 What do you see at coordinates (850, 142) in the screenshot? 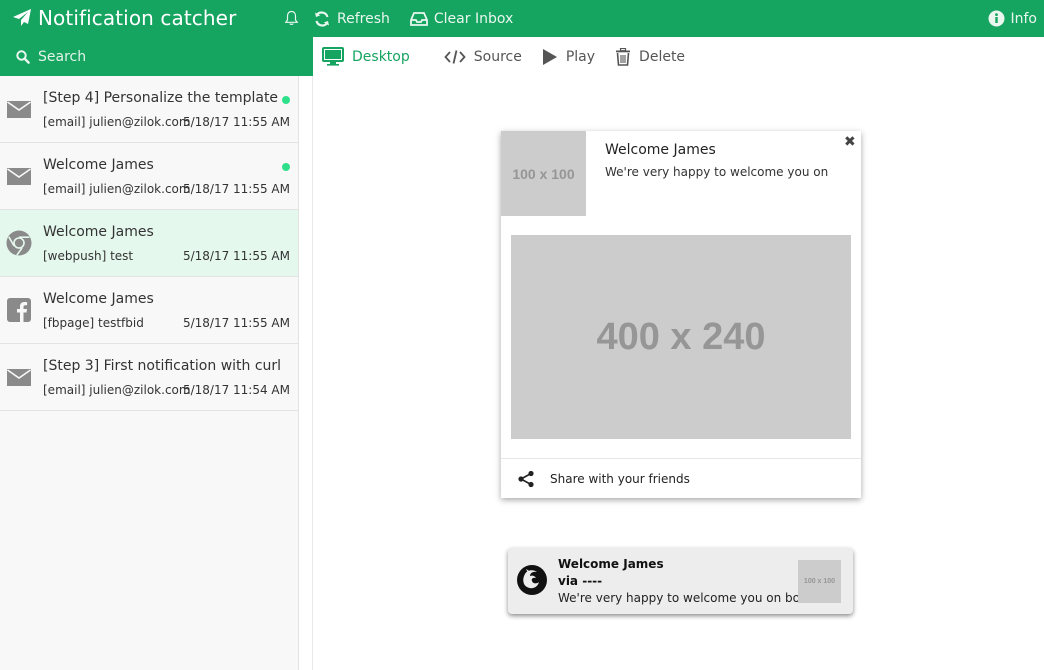
I see `close-icon: ✖` at bounding box center [850, 142].